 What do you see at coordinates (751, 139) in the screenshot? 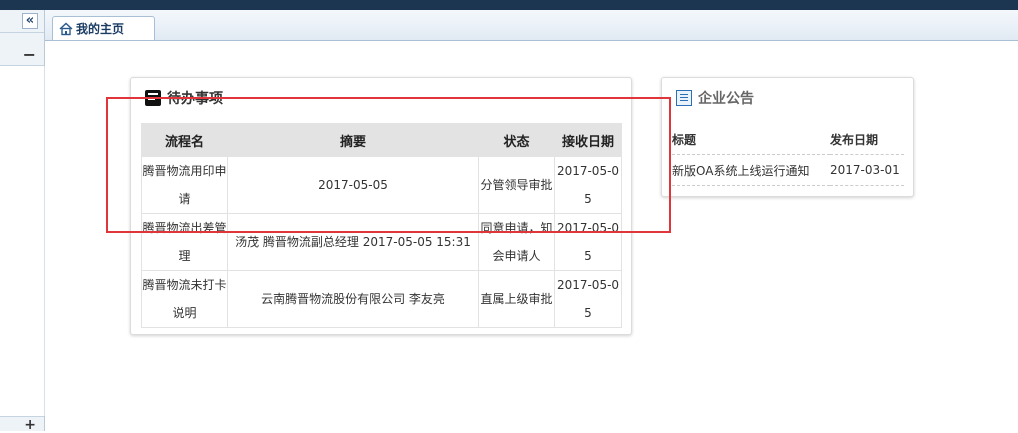
I see `column-header-title: 标题` at bounding box center [751, 139].